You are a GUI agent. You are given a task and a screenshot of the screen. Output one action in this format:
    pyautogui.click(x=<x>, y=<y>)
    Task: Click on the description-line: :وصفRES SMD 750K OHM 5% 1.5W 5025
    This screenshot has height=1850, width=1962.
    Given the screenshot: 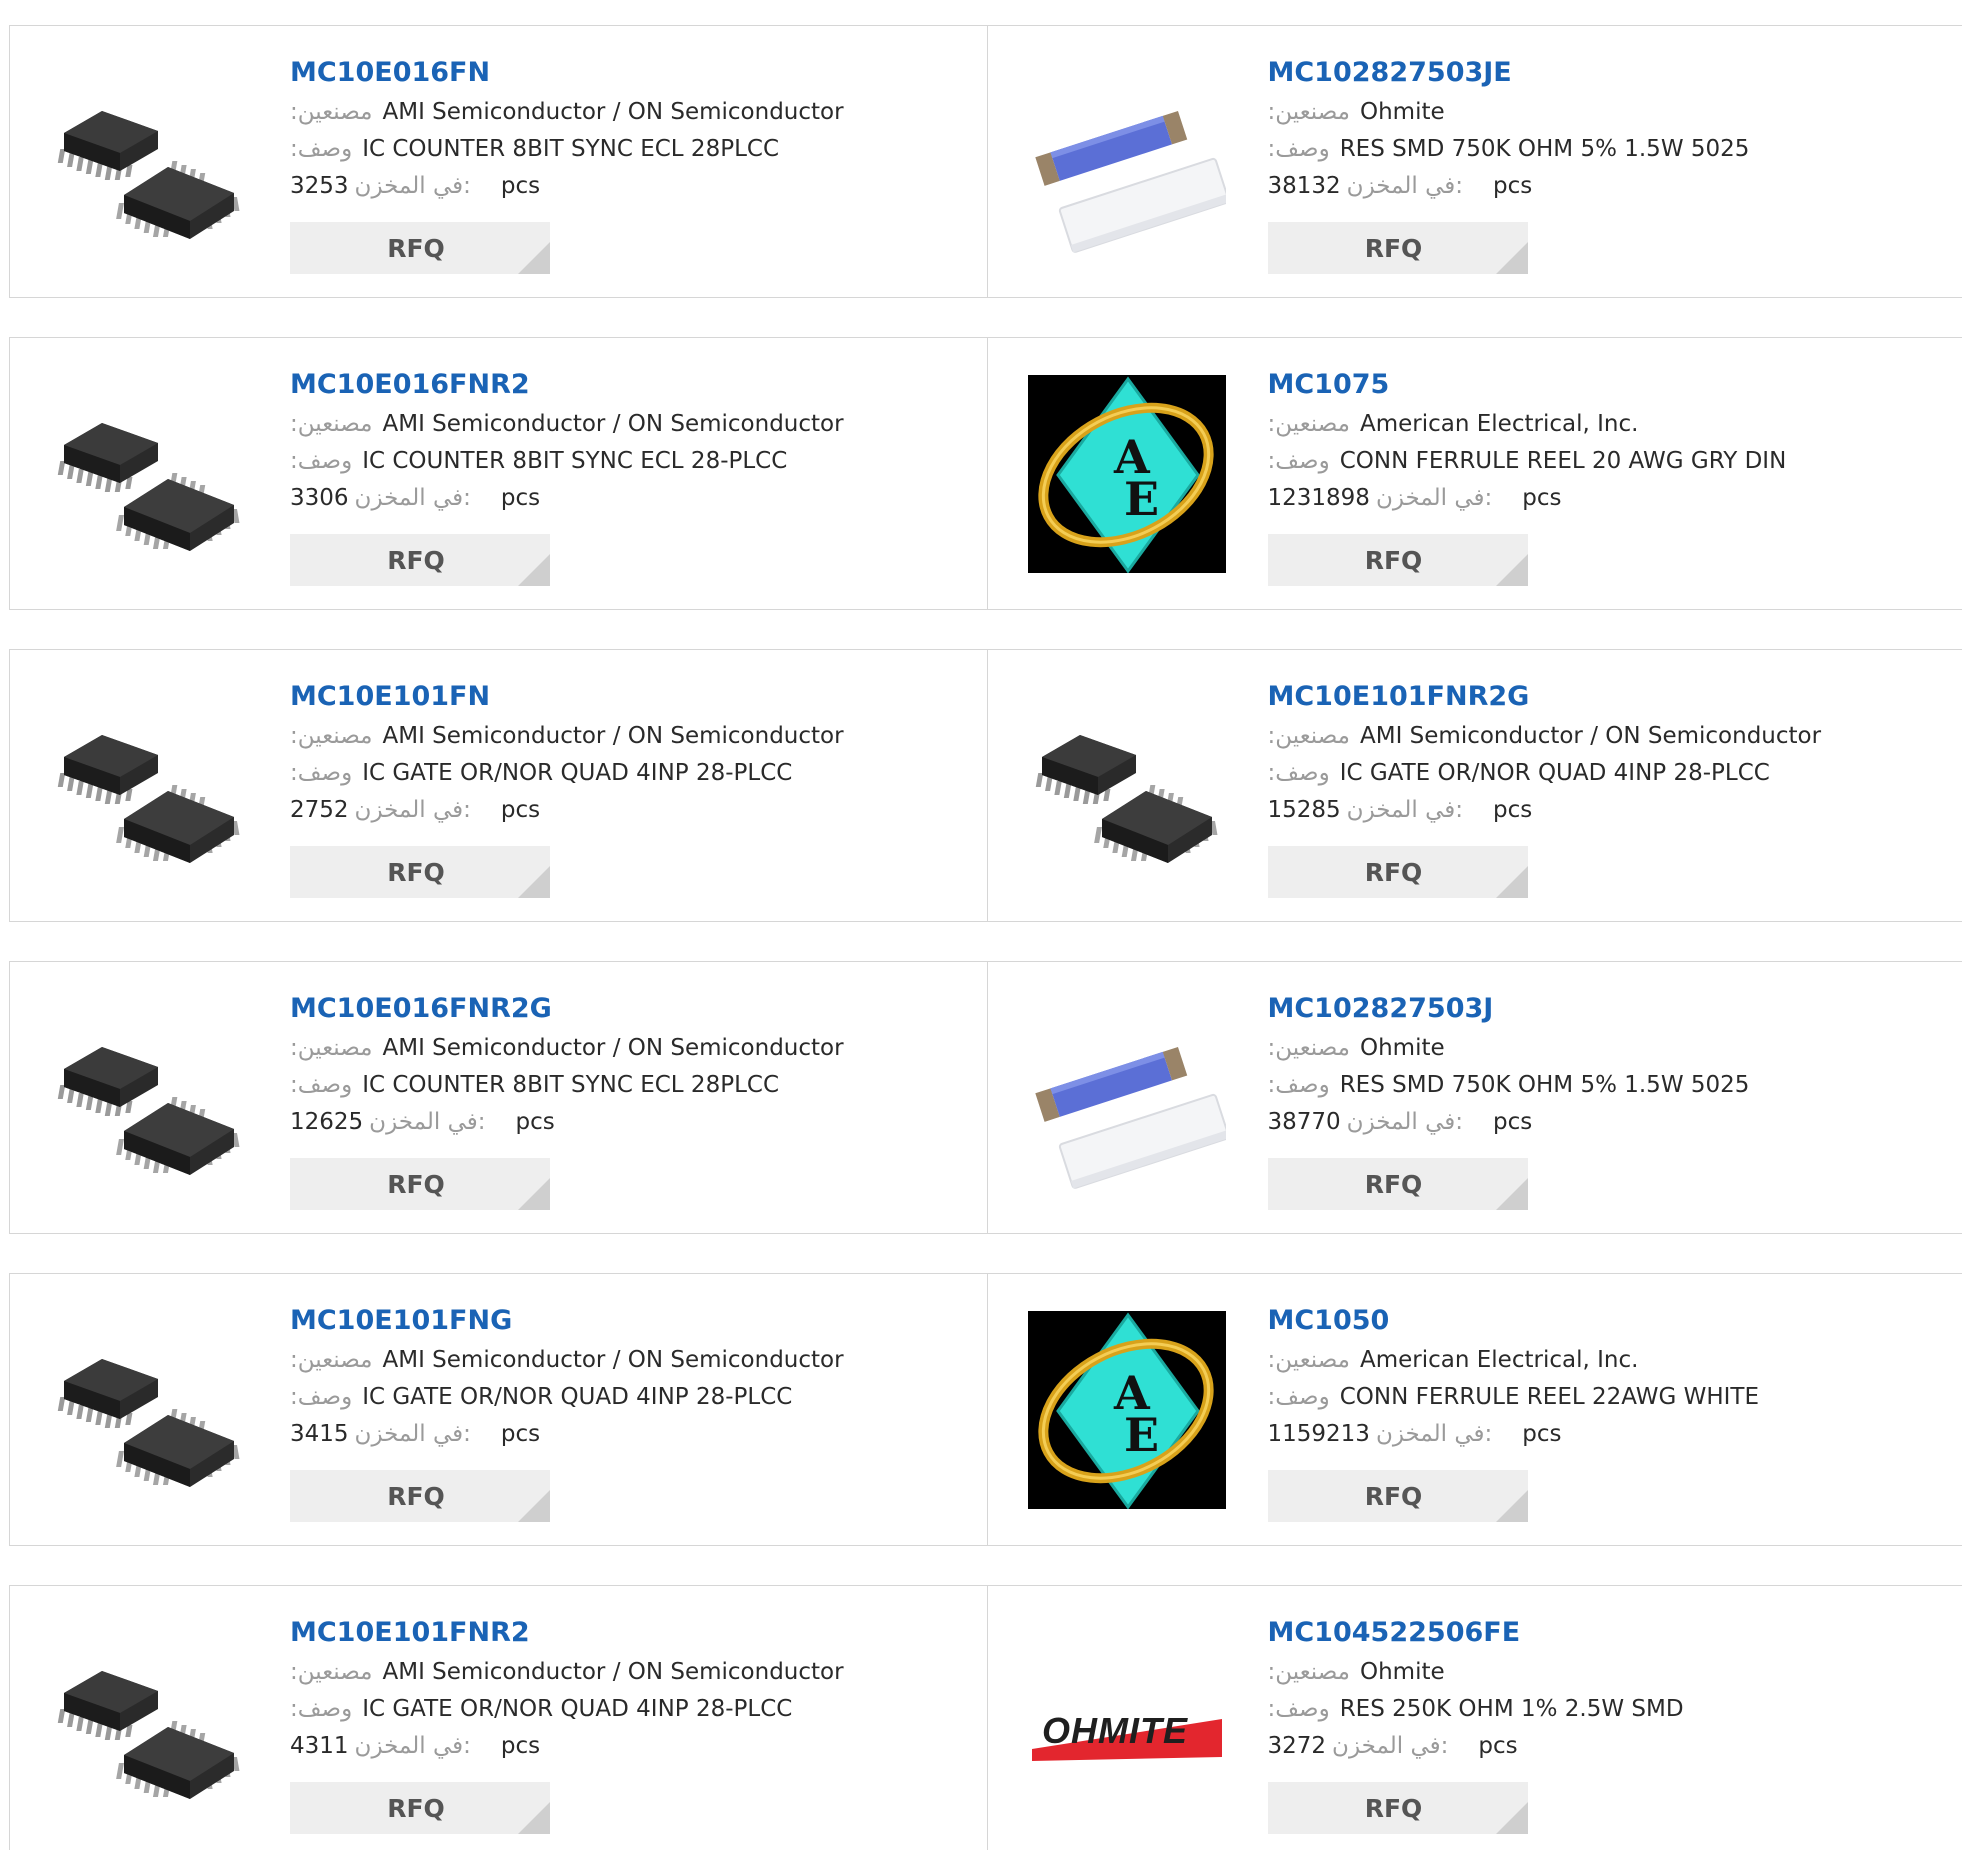 What is the action you would take?
    pyautogui.click(x=1598, y=149)
    